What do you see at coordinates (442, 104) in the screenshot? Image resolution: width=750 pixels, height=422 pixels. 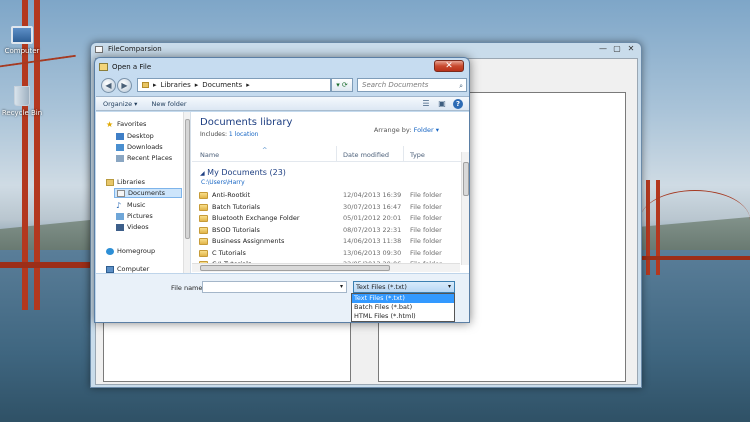 I see `preview-pane-icon: ▣` at bounding box center [442, 104].